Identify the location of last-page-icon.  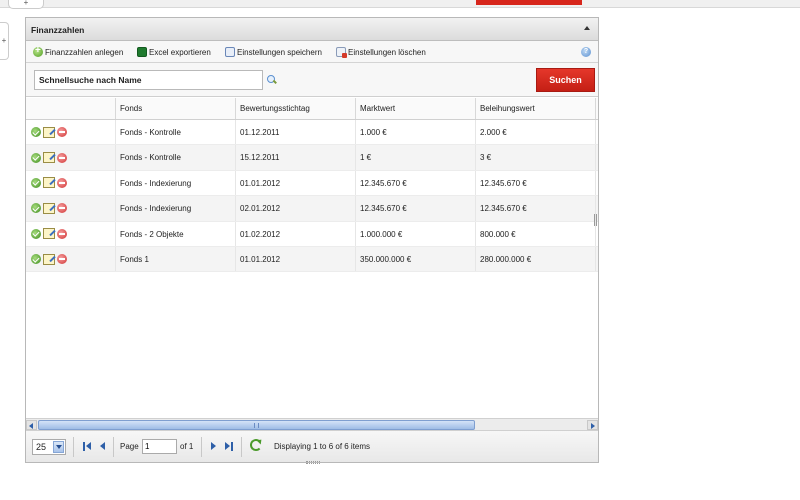
(230, 447).